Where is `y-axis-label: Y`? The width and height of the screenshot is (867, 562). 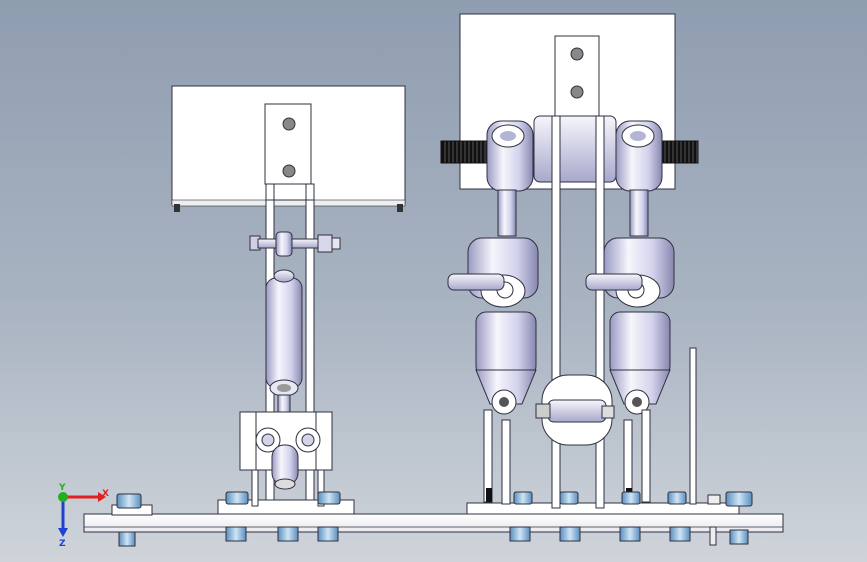 y-axis-label: Y is located at coordinates (62, 488).